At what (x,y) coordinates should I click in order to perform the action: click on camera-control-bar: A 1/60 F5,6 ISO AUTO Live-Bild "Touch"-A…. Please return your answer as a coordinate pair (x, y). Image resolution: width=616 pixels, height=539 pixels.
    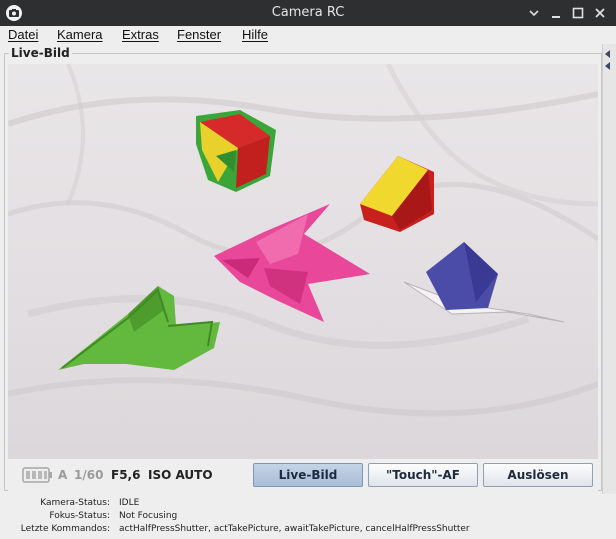
    Looking at the image, I should click on (303, 475).